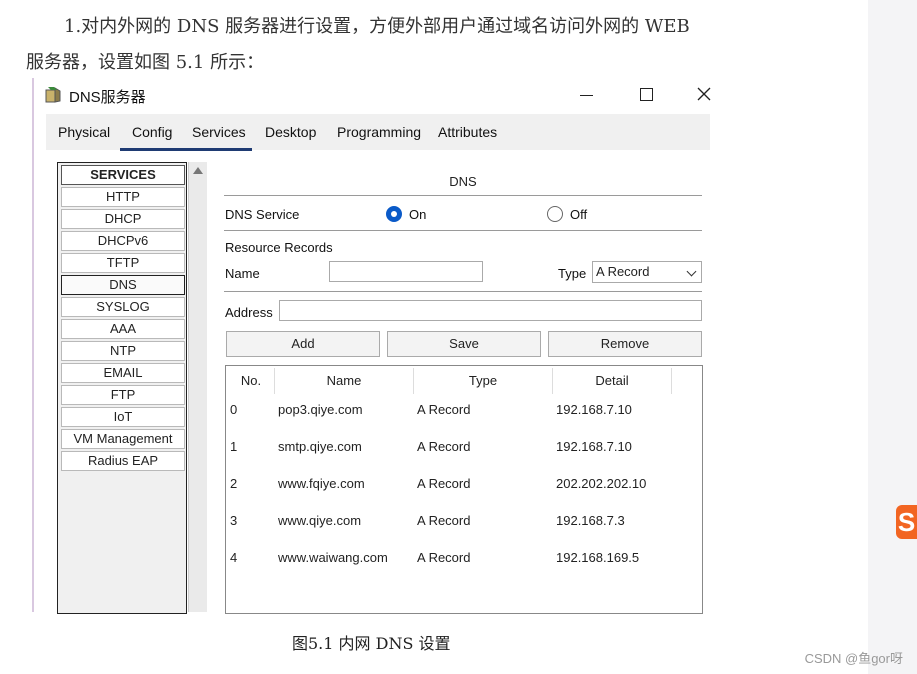  What do you see at coordinates (123, 241) in the screenshot?
I see `service-item-dhcpv6: DHCPv6` at bounding box center [123, 241].